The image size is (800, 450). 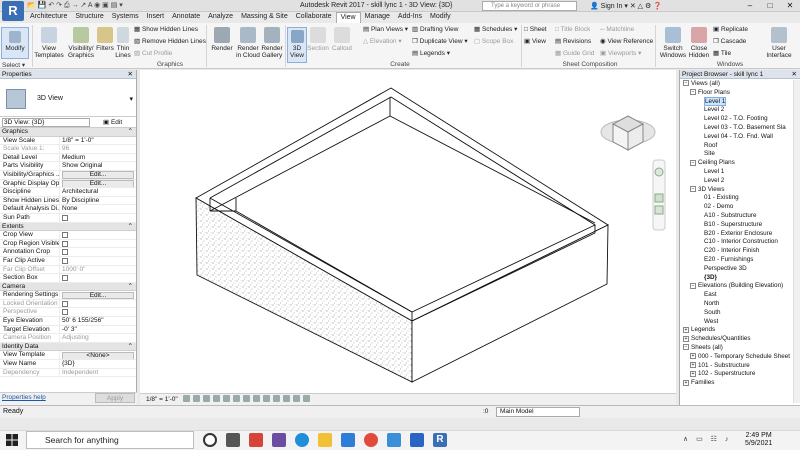 What do you see at coordinates (98, 355) in the screenshot?
I see `property-value: <None>` at bounding box center [98, 355].